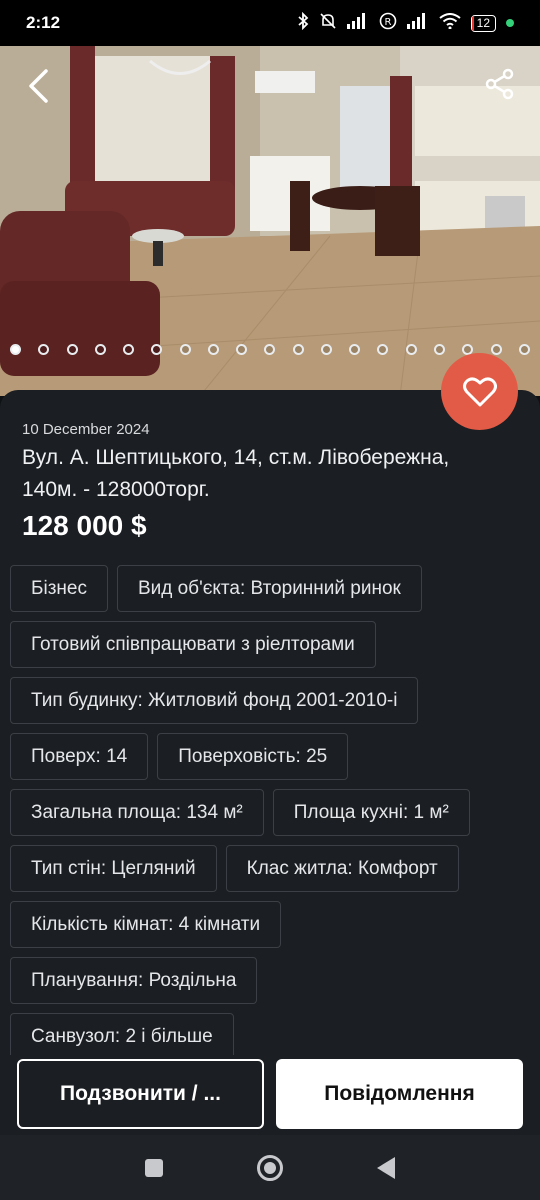 This screenshot has width=540, height=1200. I want to click on svg-text: R, so click(387, 22).